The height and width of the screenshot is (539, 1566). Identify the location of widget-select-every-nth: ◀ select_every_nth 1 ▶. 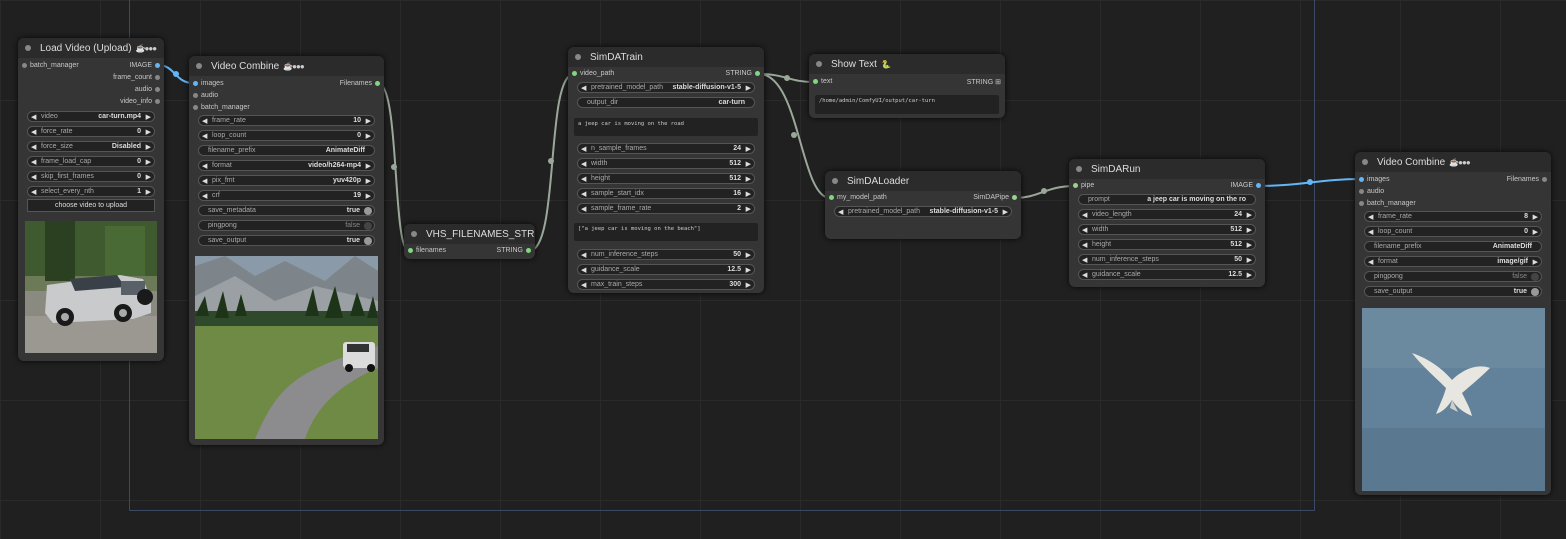
(91, 191).